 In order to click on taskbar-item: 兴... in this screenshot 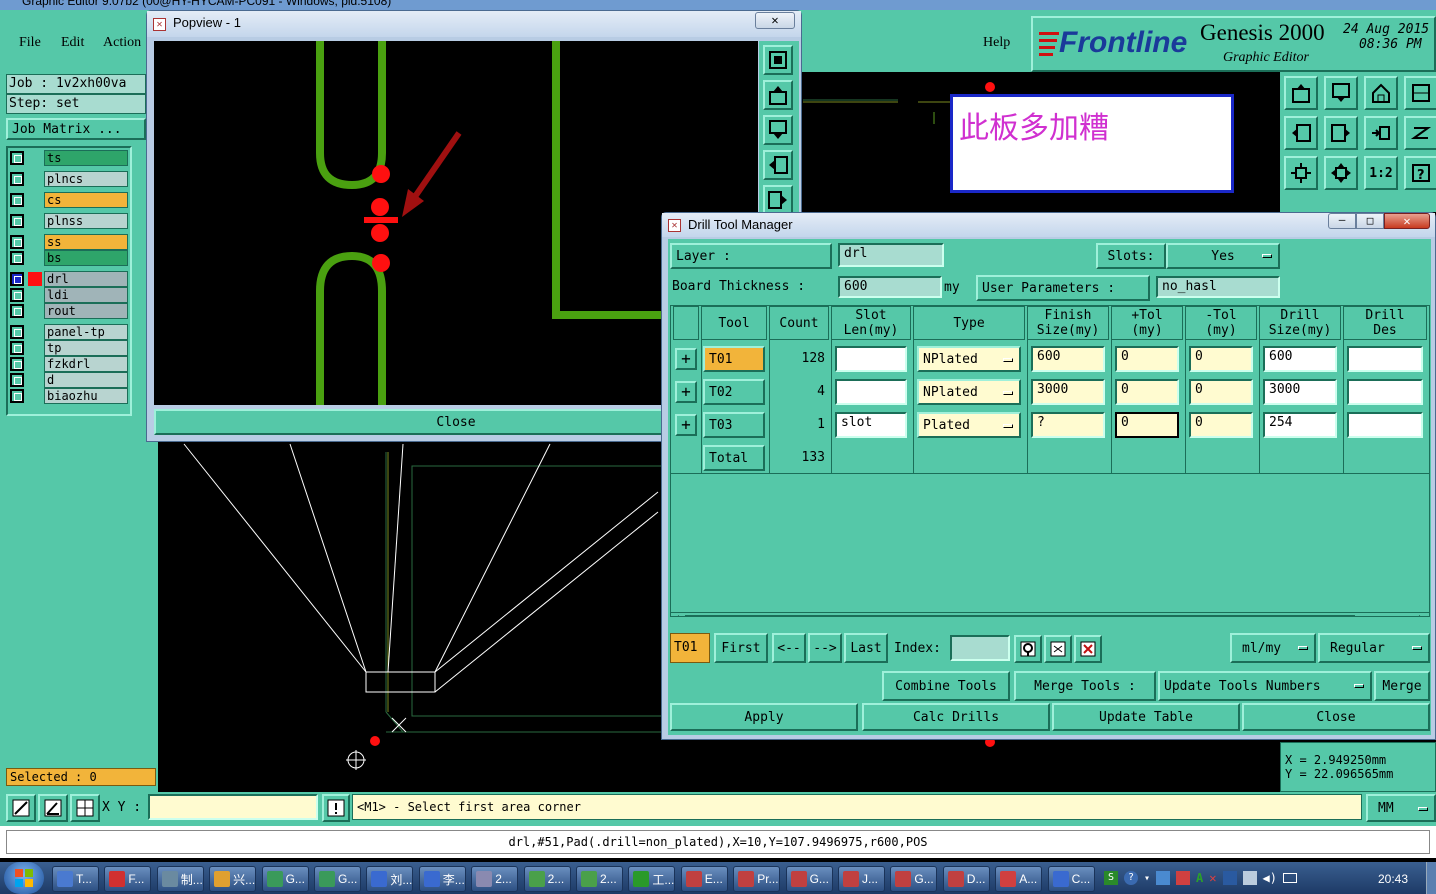, I will do `click(233, 879)`.